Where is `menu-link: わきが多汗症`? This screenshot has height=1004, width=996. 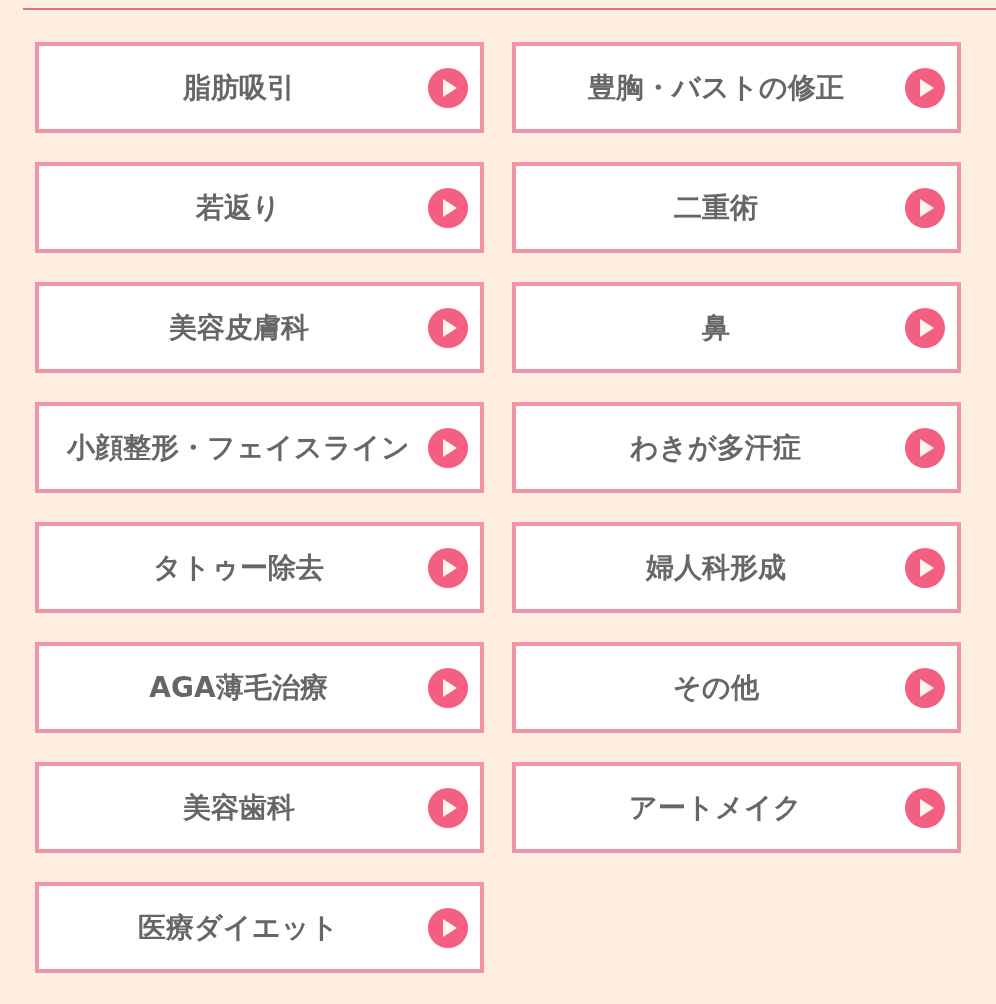 menu-link: わきが多汗症 is located at coordinates (736, 447).